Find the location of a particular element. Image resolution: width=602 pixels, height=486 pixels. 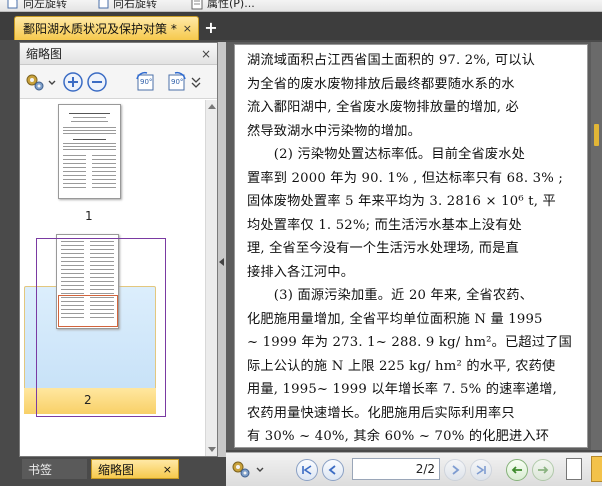

rotate-ccw-button: 90° is located at coordinates (146, 82).